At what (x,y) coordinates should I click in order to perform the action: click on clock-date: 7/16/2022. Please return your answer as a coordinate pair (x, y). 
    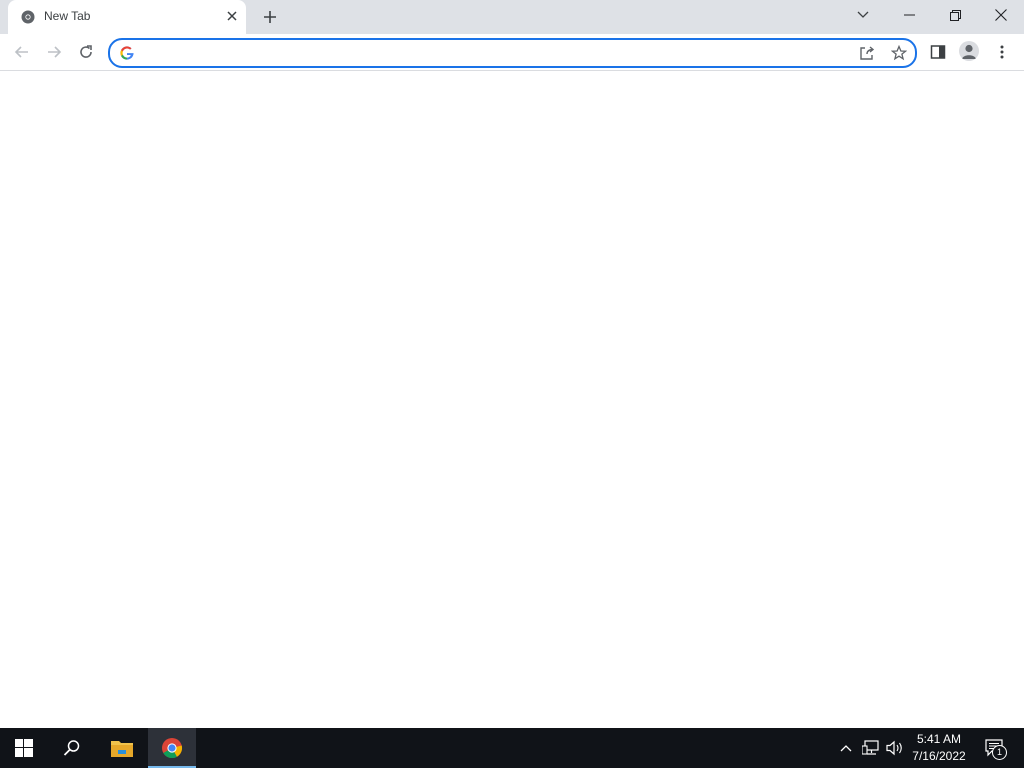
    Looking at the image, I should click on (939, 756).